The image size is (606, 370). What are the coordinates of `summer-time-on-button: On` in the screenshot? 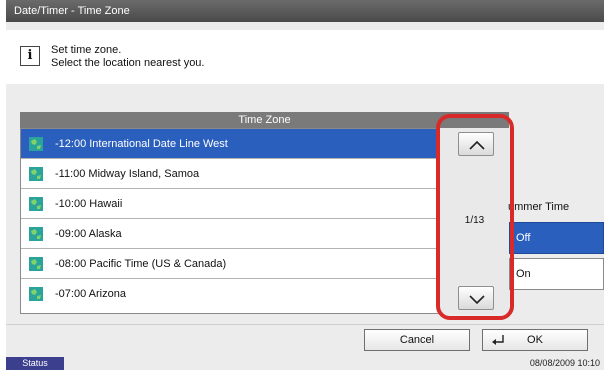 It's located at (556, 274).